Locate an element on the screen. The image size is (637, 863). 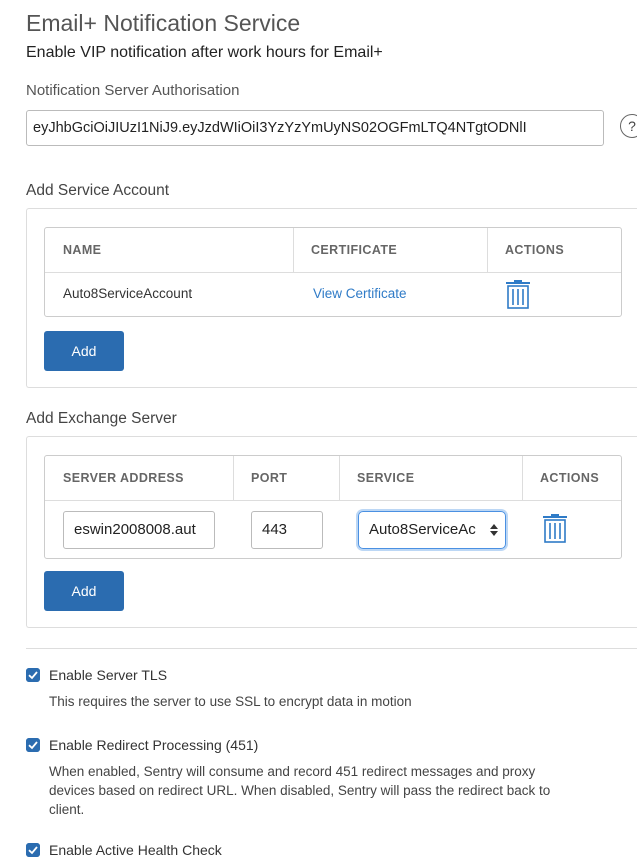
view-certificate-link: View Certificate is located at coordinates (360, 293).